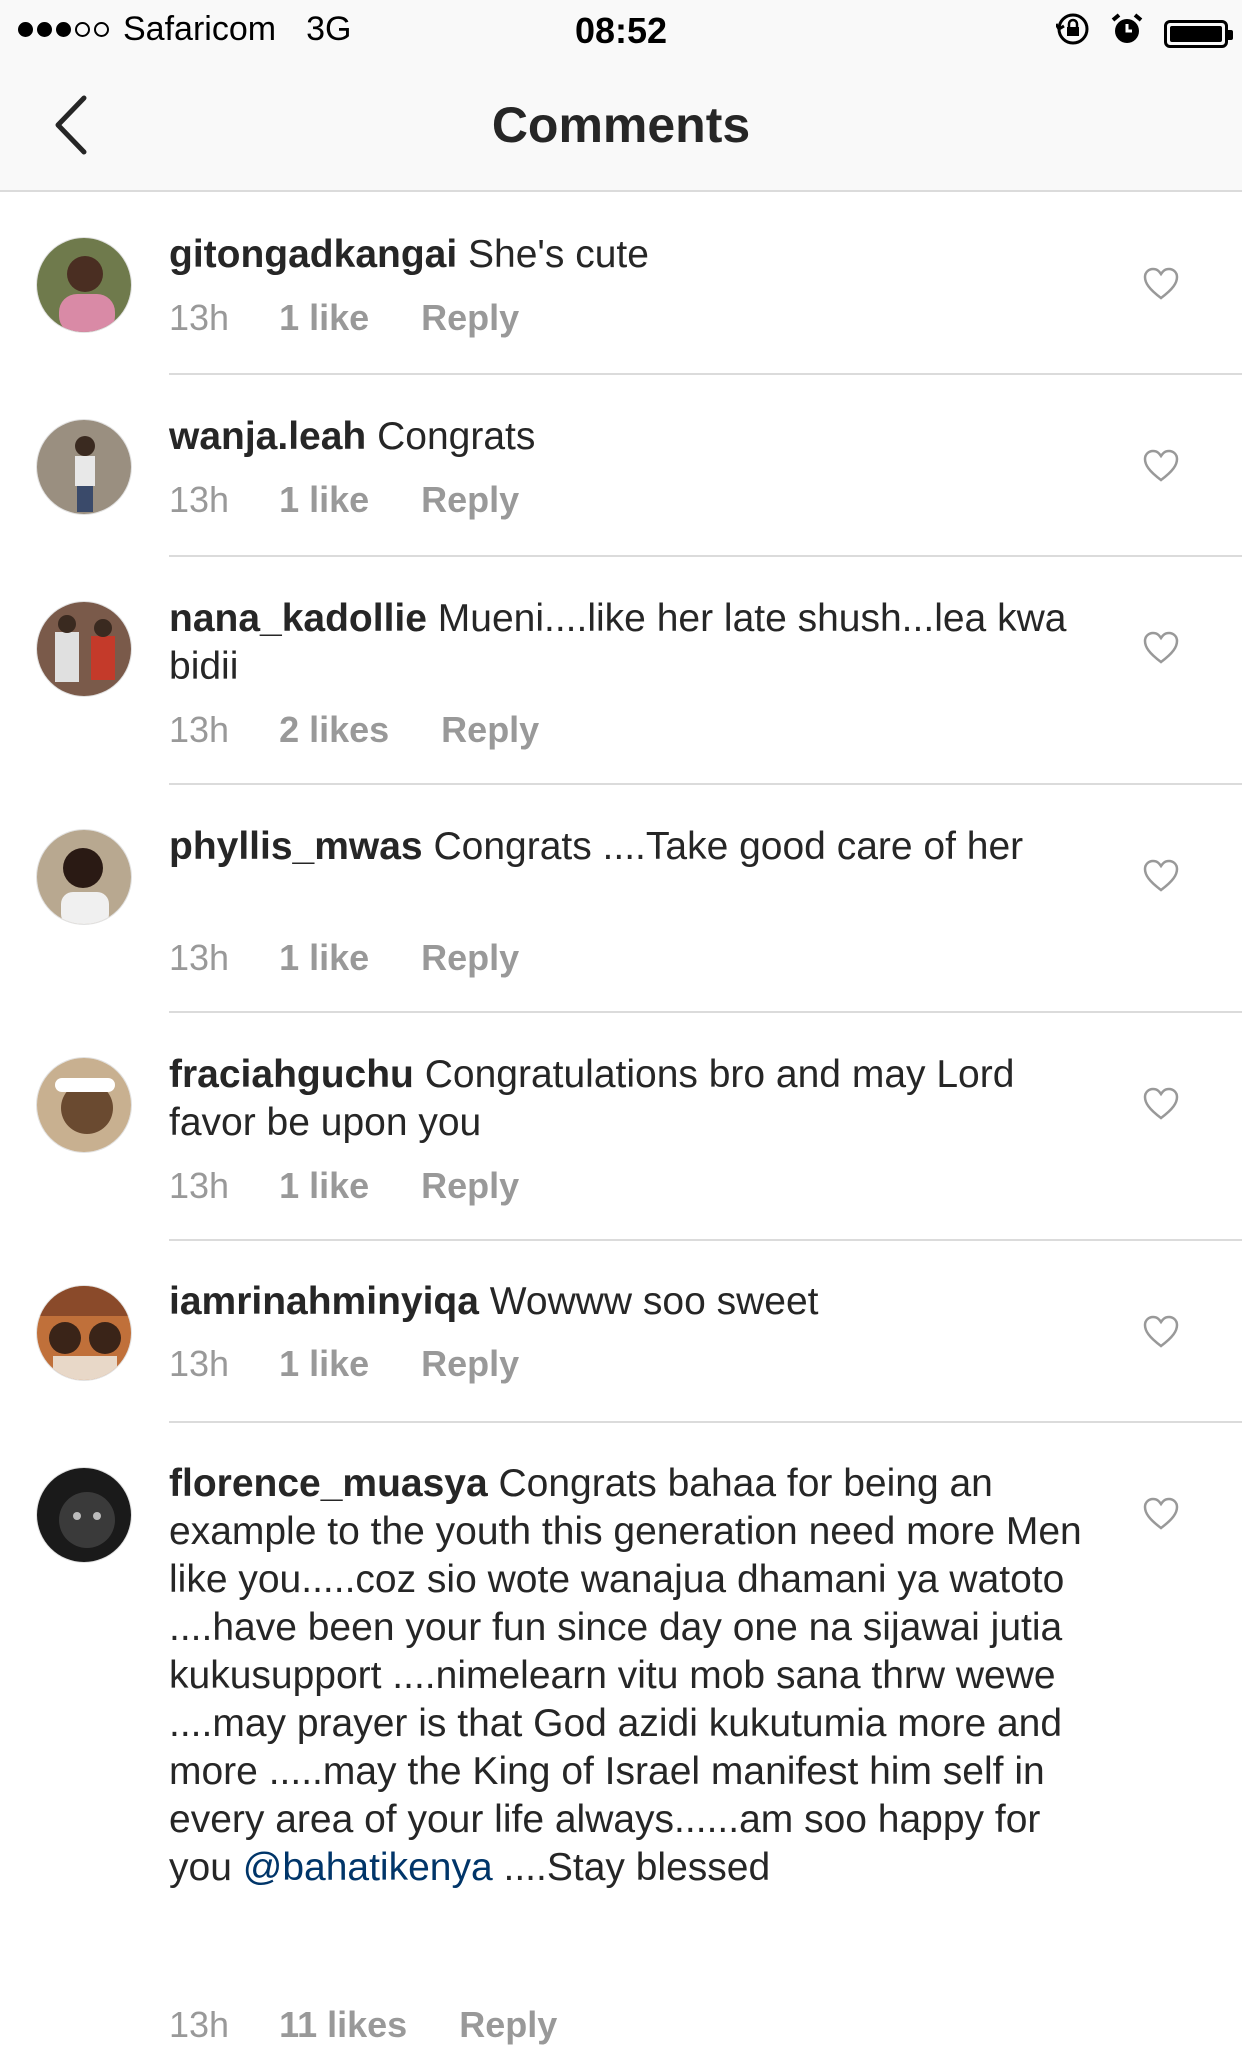 The image size is (1242, 2062). What do you see at coordinates (637, 1867) in the screenshot?
I see `comment-body-end: ....Stay blessed` at bounding box center [637, 1867].